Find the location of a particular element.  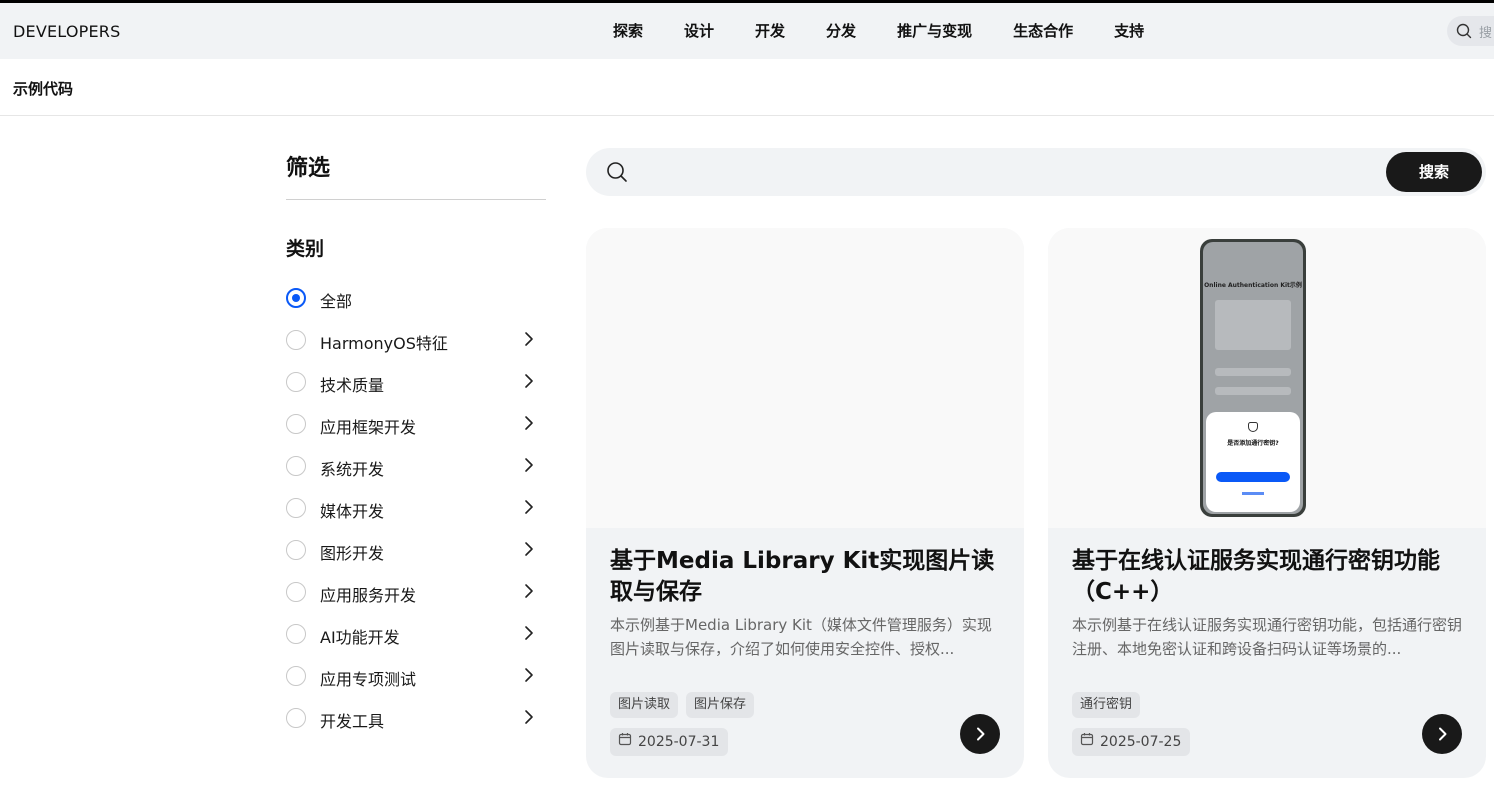

category-label: 图形开发 is located at coordinates (352, 553).